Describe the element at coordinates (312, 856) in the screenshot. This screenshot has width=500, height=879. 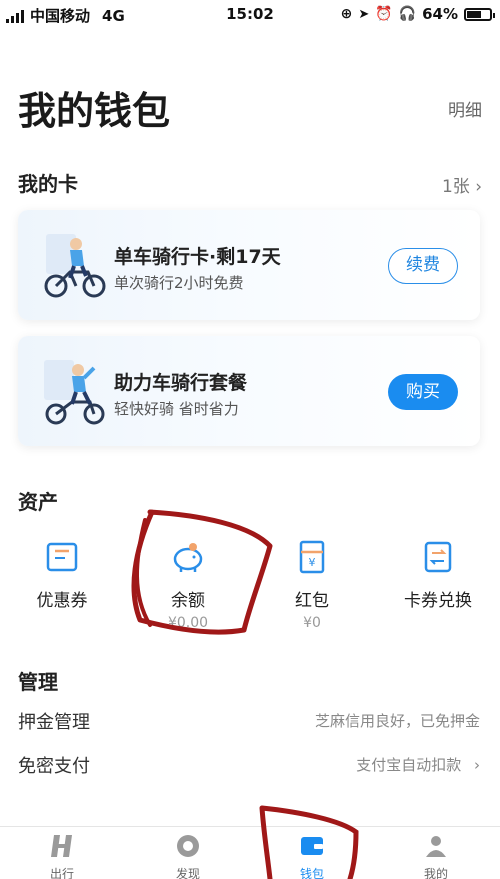
I see `tab-wallet: 钱包` at that location.